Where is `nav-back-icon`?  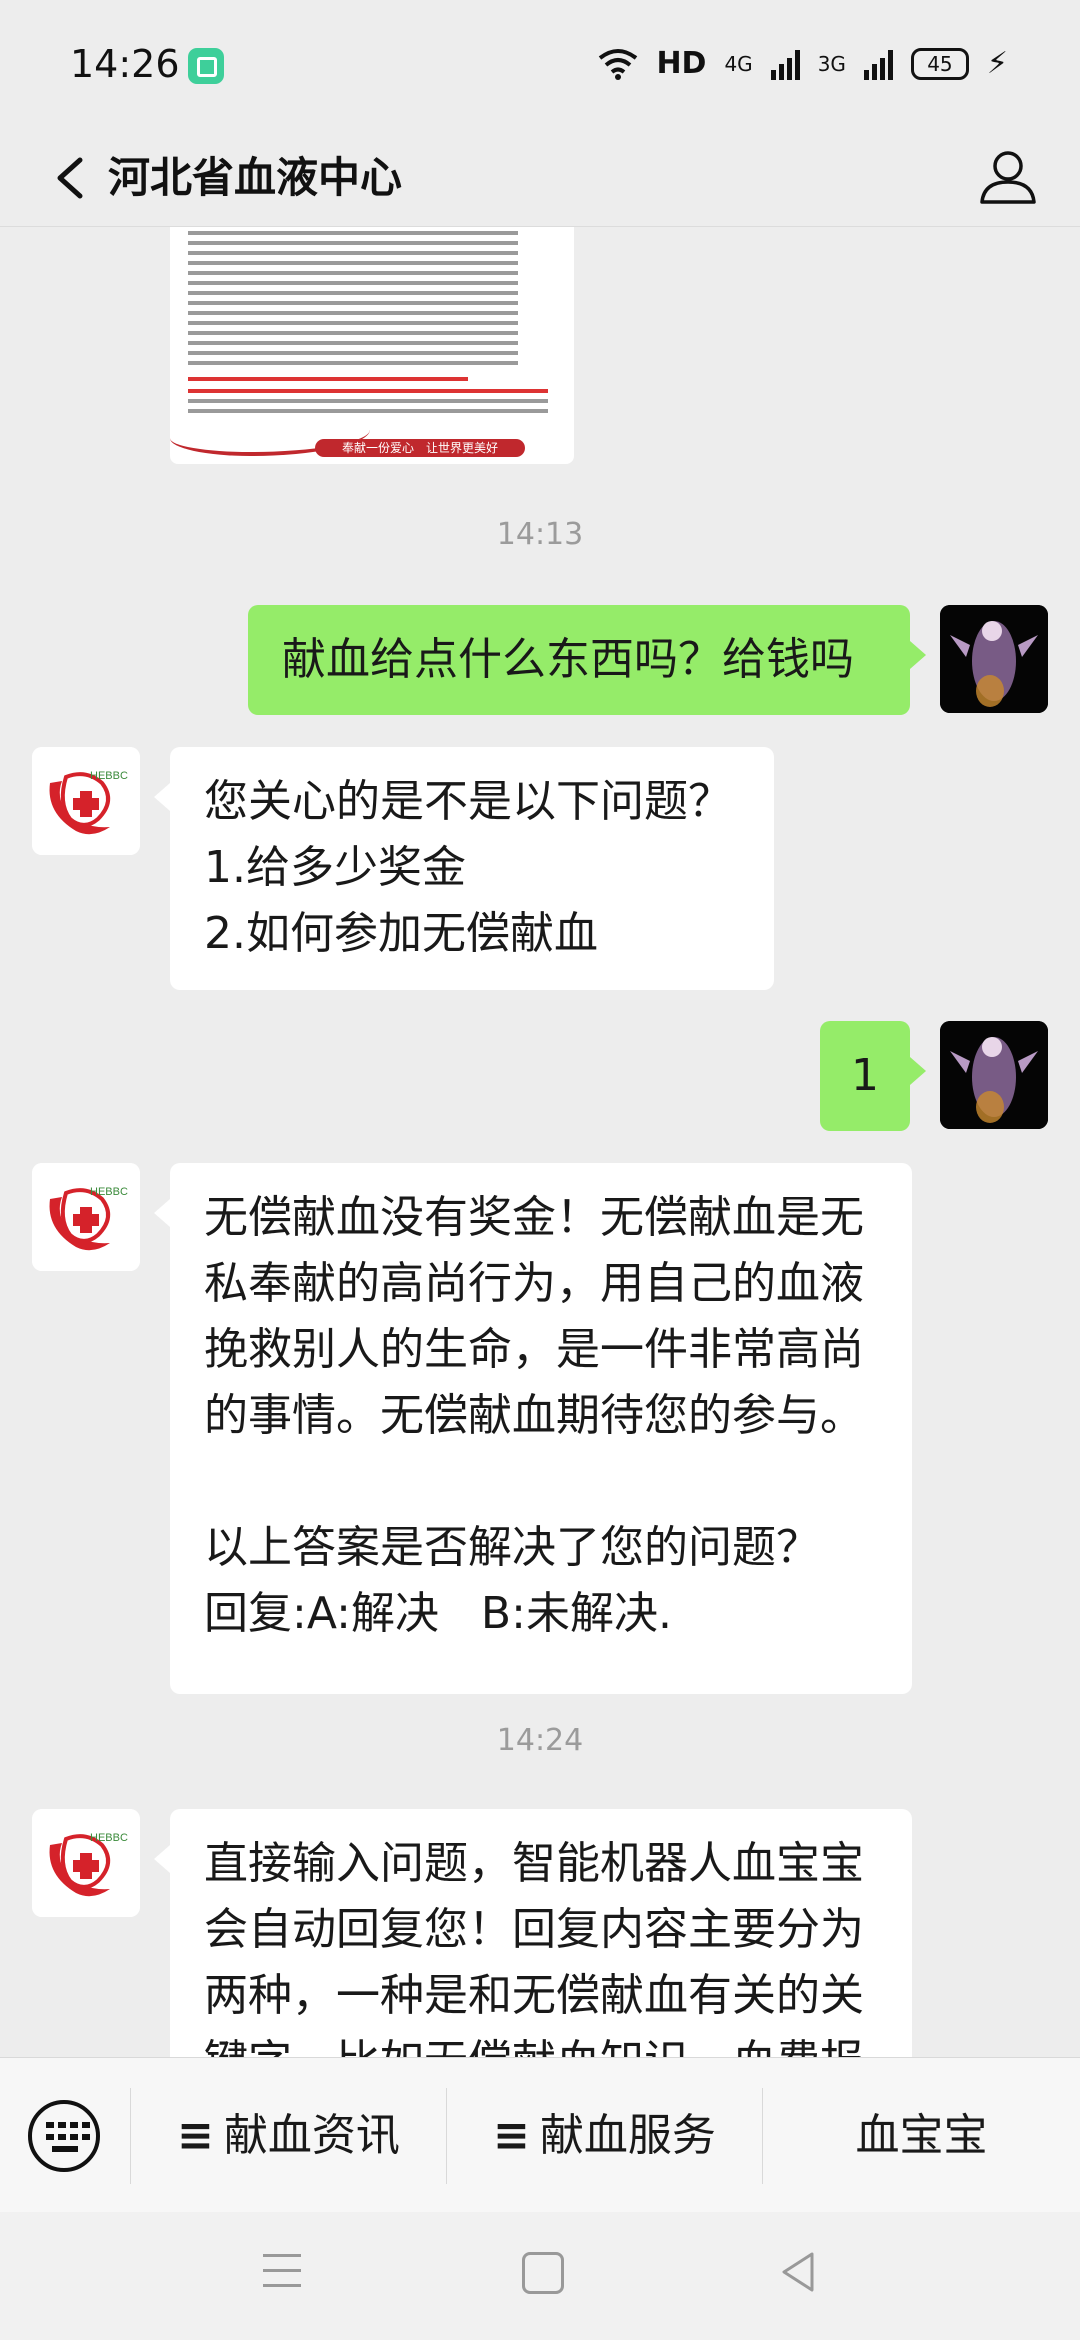
nav-back-icon is located at coordinates (798, 2272).